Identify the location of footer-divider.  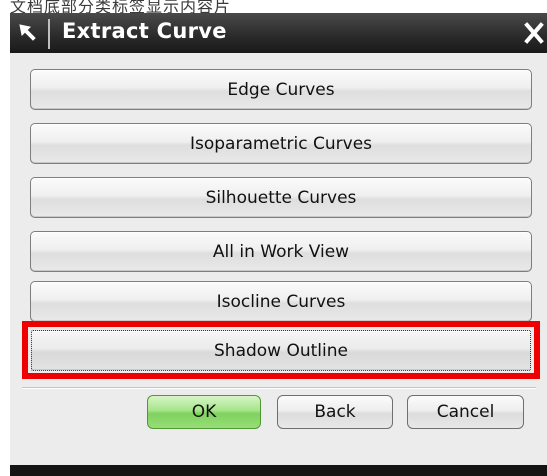
(279, 388).